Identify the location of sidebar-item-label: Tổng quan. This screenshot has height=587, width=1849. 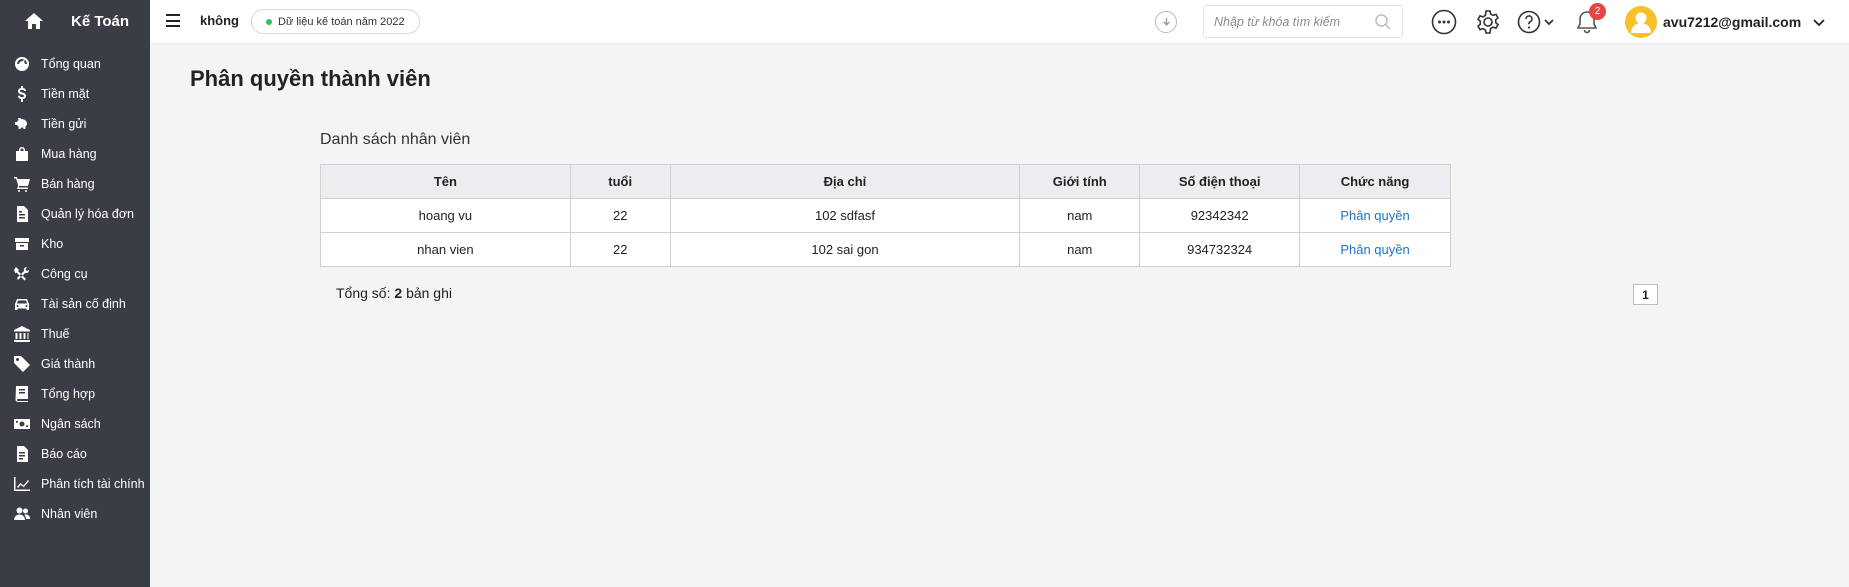
(71, 64).